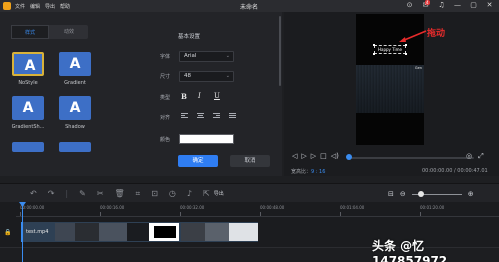 Image resolution: width=499 pixels, height=262 pixels. Describe the element at coordinates (69, 32) in the screenshot. I see `tab-animation: 动效` at that location.